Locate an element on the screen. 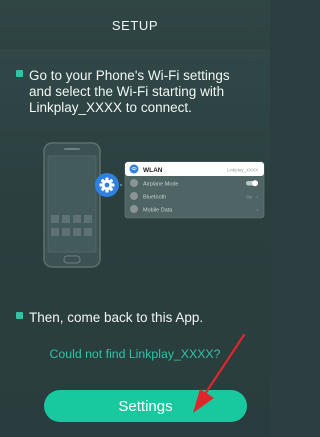 This screenshot has height=437, width=320. step-2: Then, come back to this App. is located at coordinates (134, 318).